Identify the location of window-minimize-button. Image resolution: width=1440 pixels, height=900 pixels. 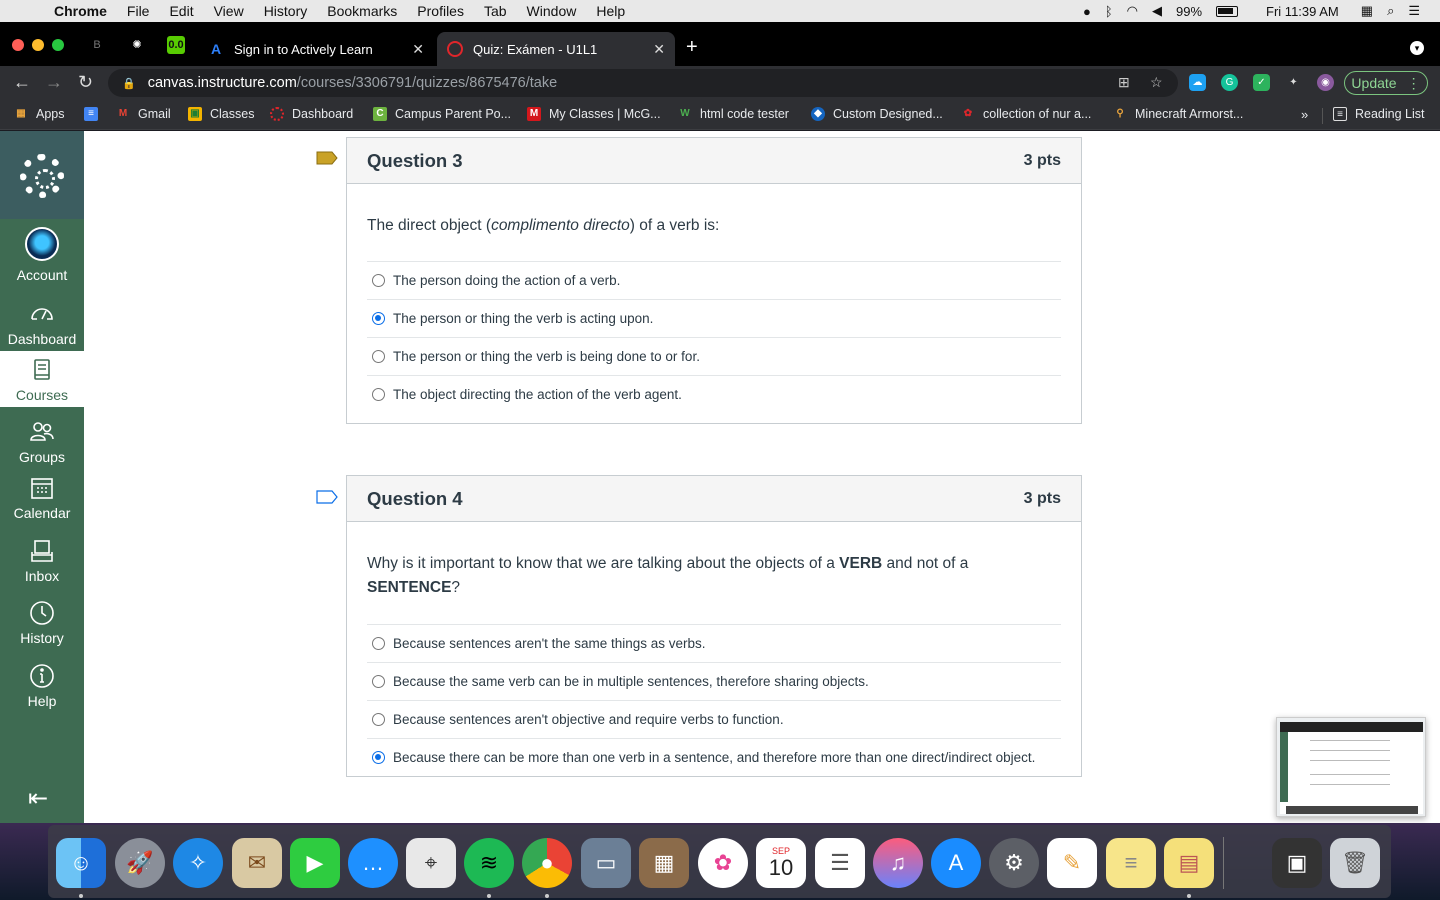
(38, 45).